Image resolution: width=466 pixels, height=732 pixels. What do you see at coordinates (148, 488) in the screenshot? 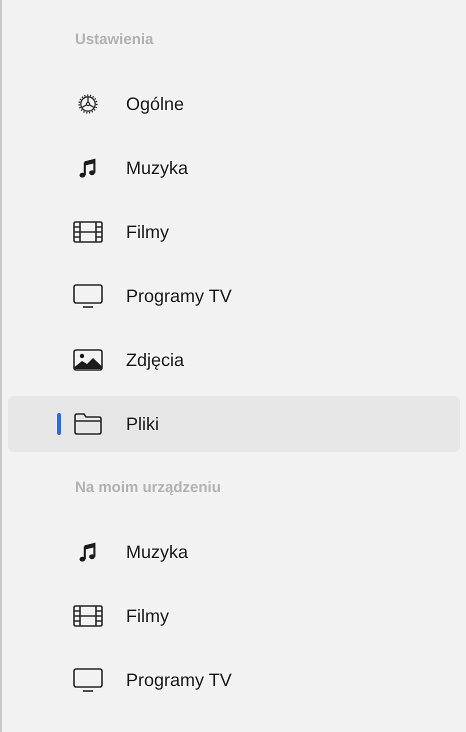
I see `section-header: Na moim urządzeniu` at bounding box center [148, 488].